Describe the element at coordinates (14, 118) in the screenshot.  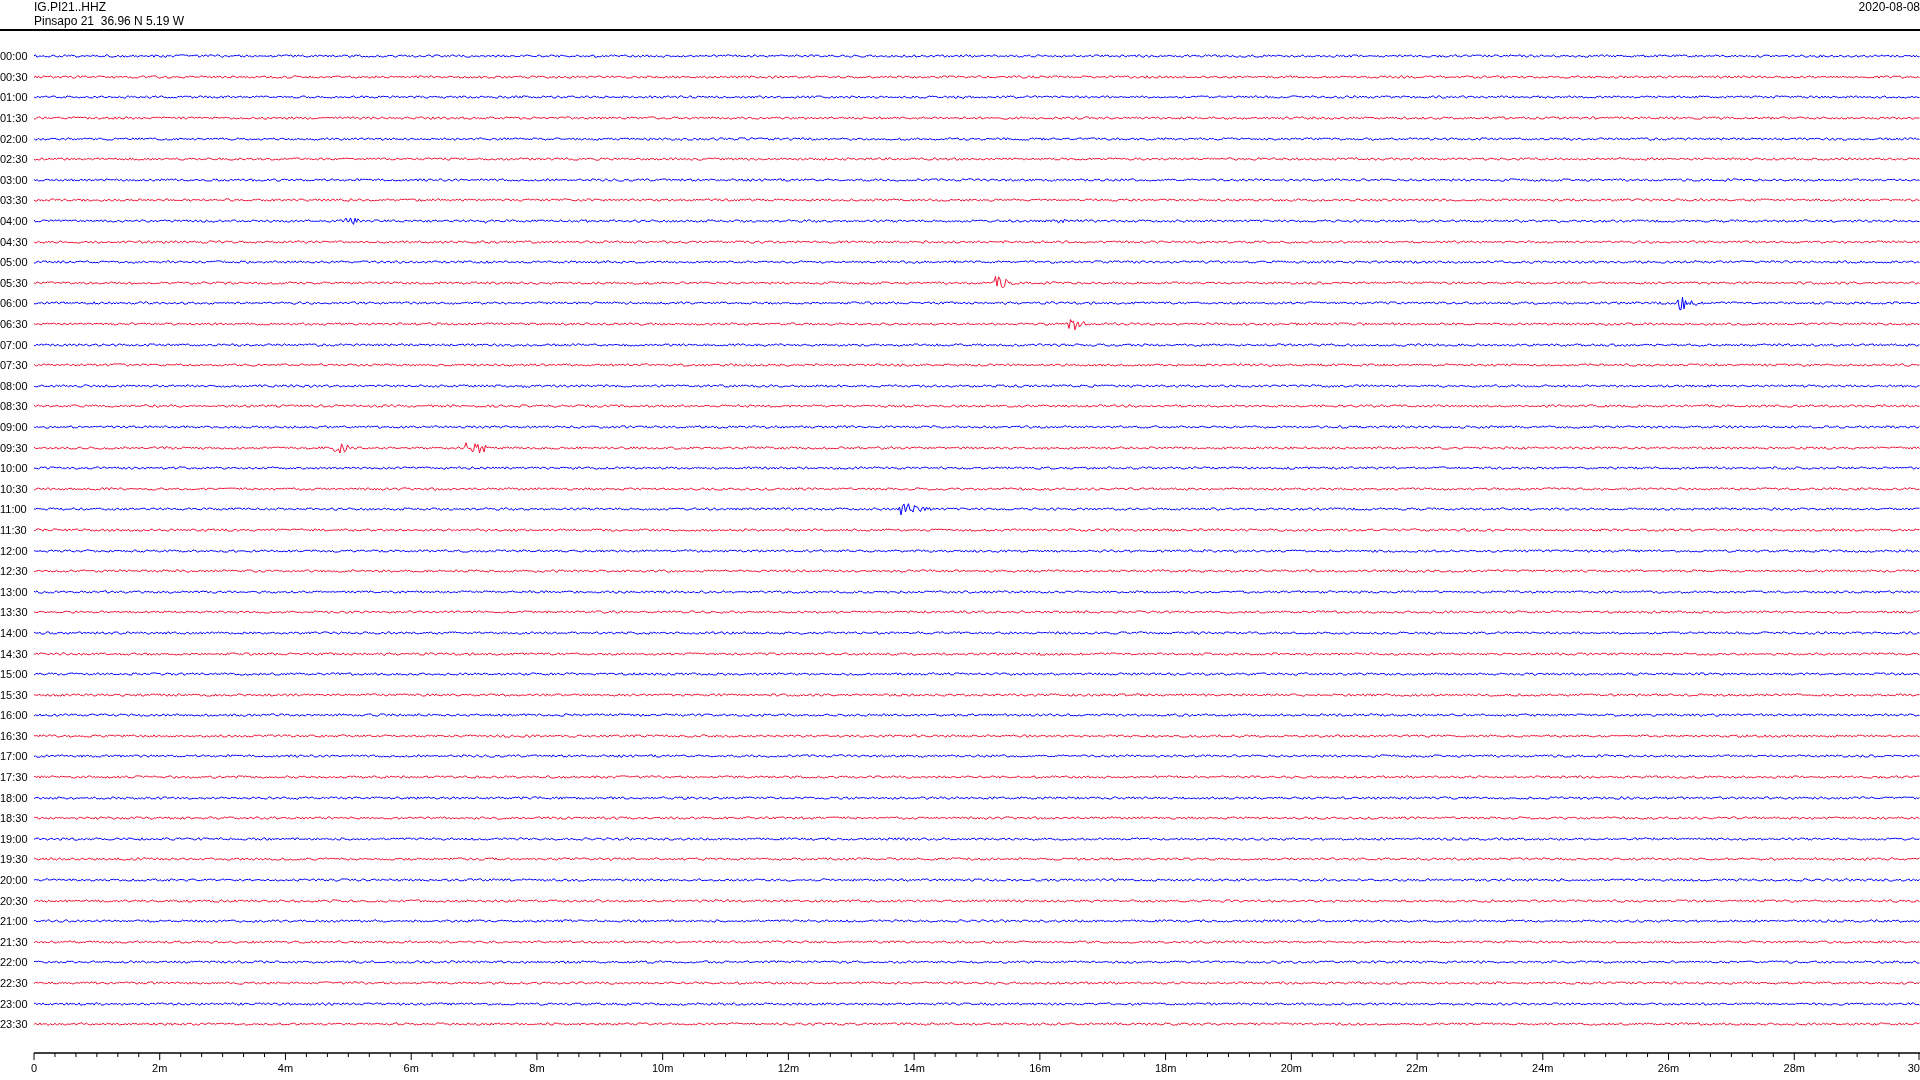
I see `time-label: 01:30` at that location.